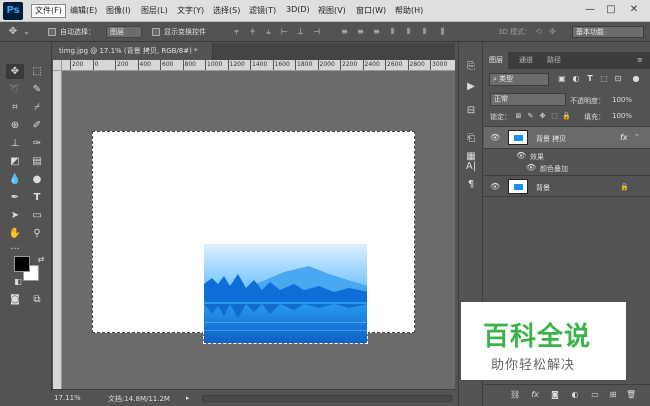  Describe the element at coordinates (18, 281) in the screenshot. I see `default-colors-icon: ◧` at that location.